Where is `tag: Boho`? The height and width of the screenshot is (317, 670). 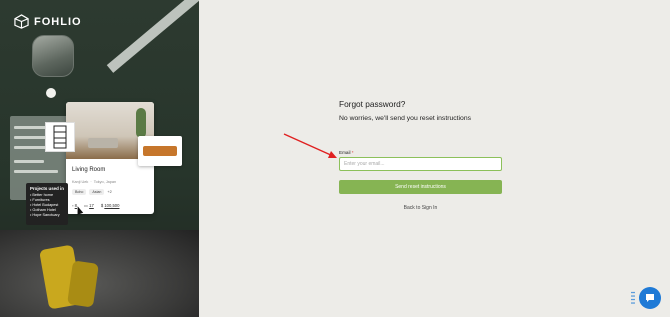
tag: Boho is located at coordinates (79, 192).